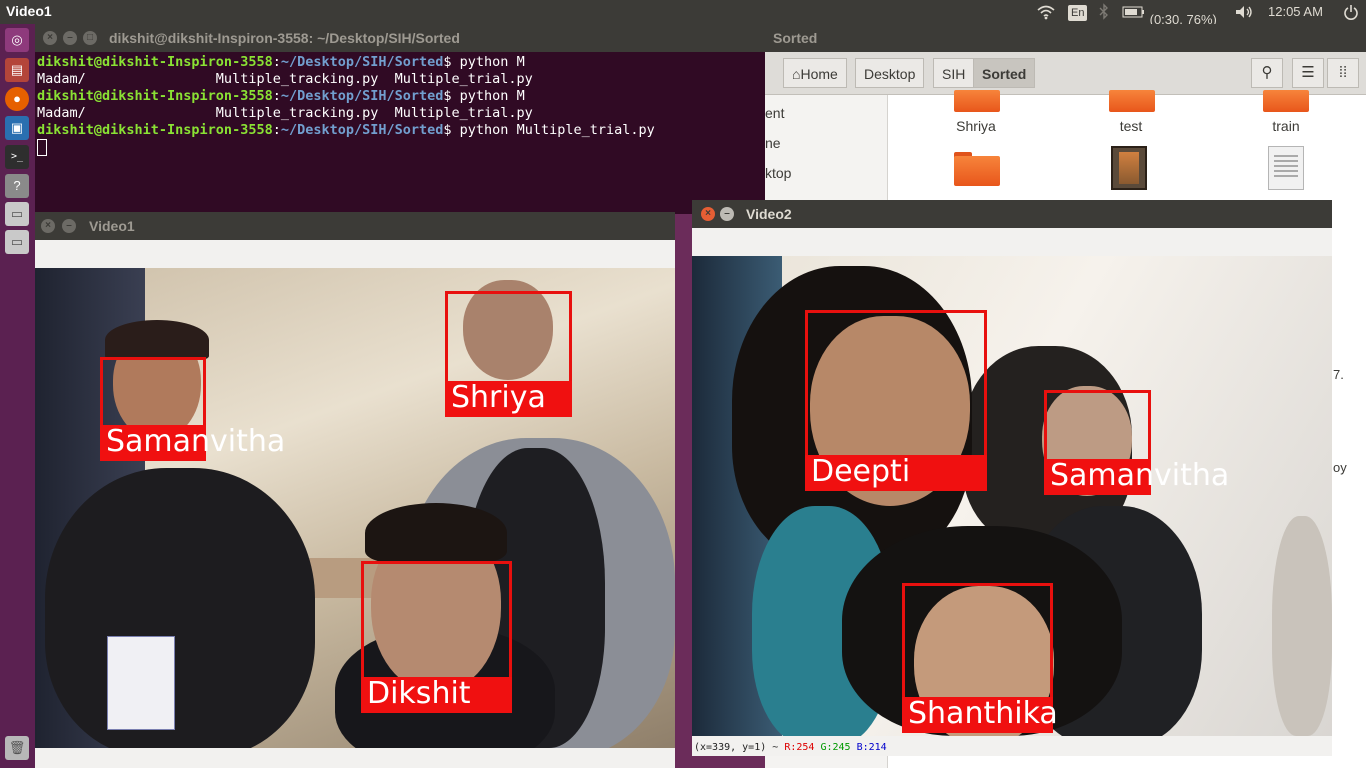 The width and height of the screenshot is (1366, 768). Describe the element at coordinates (1169, 13) in the screenshot. I see `battery-indicator: (0:30, 76%)` at that location.